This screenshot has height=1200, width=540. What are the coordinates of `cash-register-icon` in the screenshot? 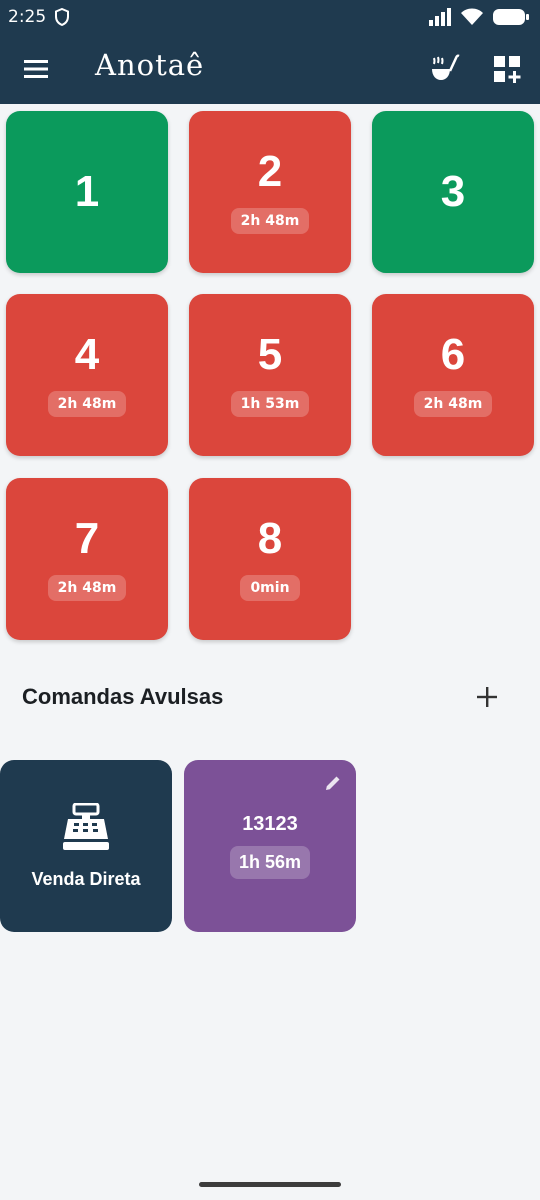 It's located at (86, 826).